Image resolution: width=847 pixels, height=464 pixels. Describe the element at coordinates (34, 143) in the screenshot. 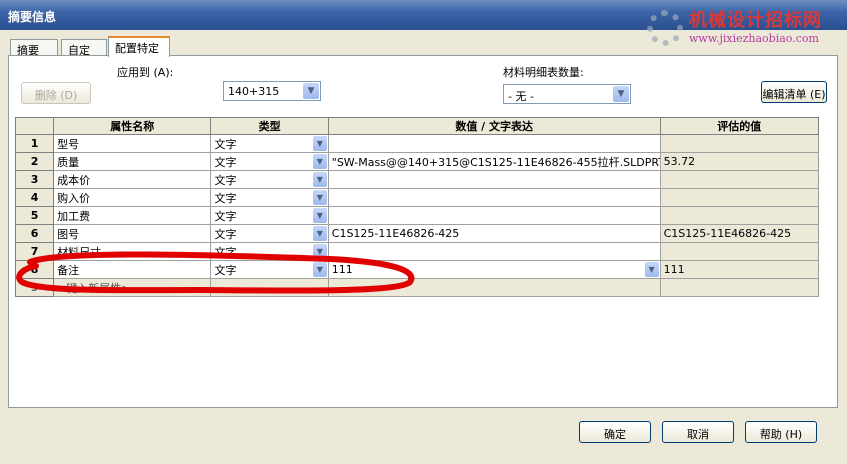

I see `row-number-text: 1` at that location.